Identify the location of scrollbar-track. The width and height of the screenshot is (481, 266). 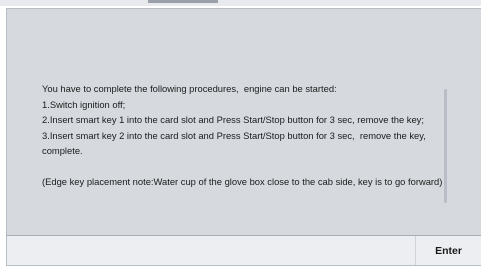
(445, 146).